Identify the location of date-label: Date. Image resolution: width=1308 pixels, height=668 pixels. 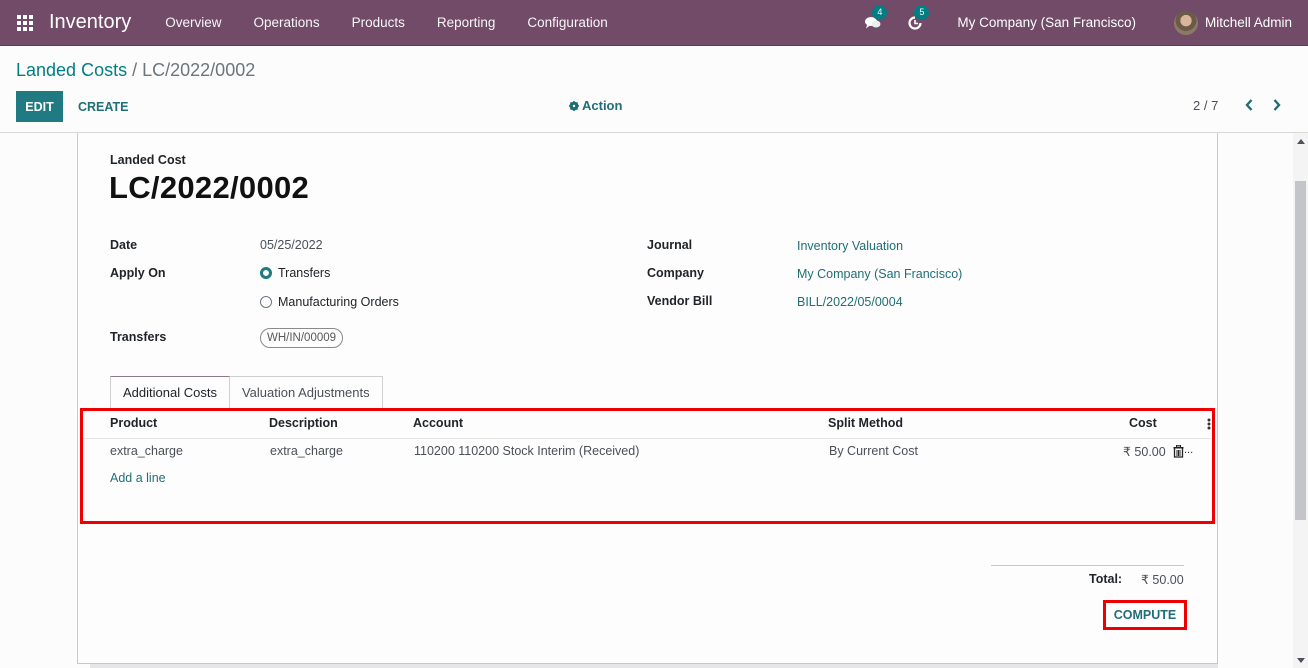
(124, 245).